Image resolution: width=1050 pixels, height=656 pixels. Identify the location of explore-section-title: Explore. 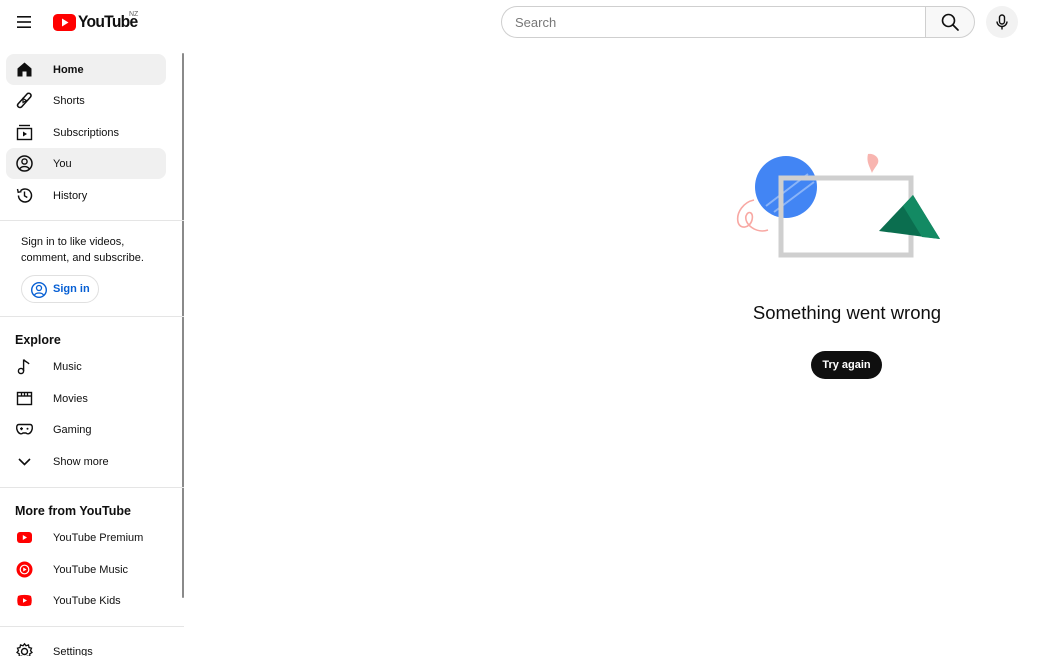
(38, 340).